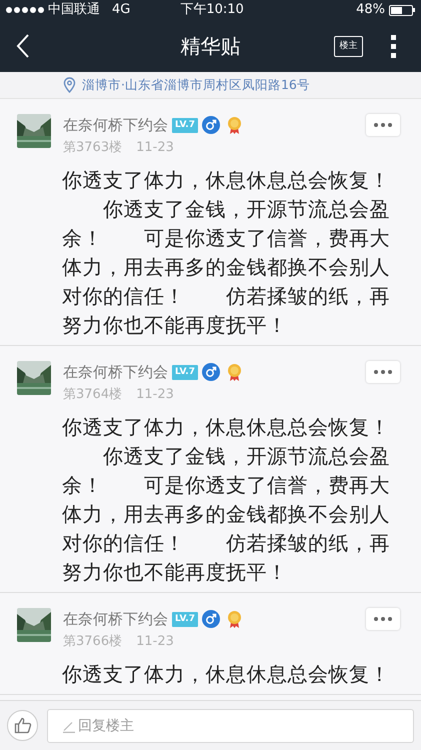 The height and width of the screenshot is (750, 421). What do you see at coordinates (212, 10) in the screenshot?
I see `status-time: 下午10:10` at bounding box center [212, 10].